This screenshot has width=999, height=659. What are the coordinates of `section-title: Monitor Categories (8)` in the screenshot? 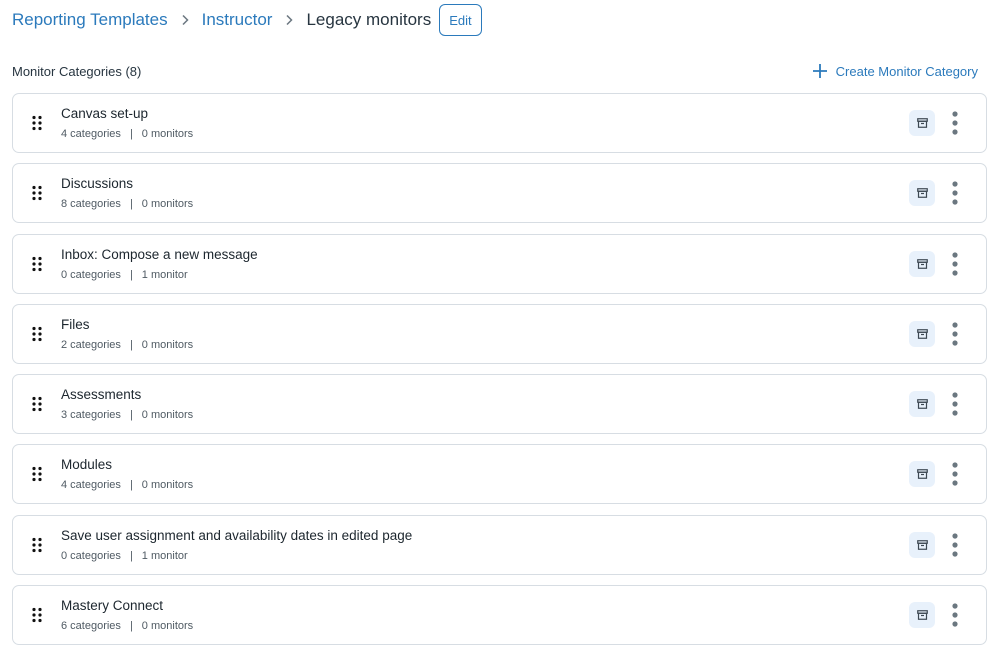 It's located at (77, 71).